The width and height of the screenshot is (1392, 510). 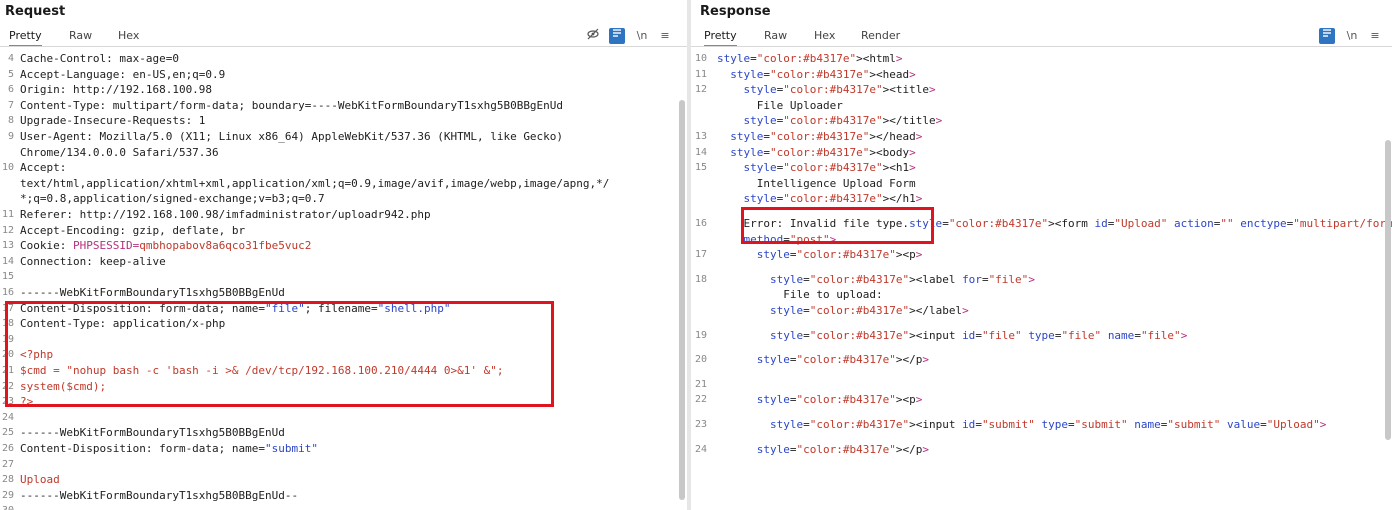 I want to click on code-line: 12 style="color:#b4317e"><title>, so click(x=1041, y=89).